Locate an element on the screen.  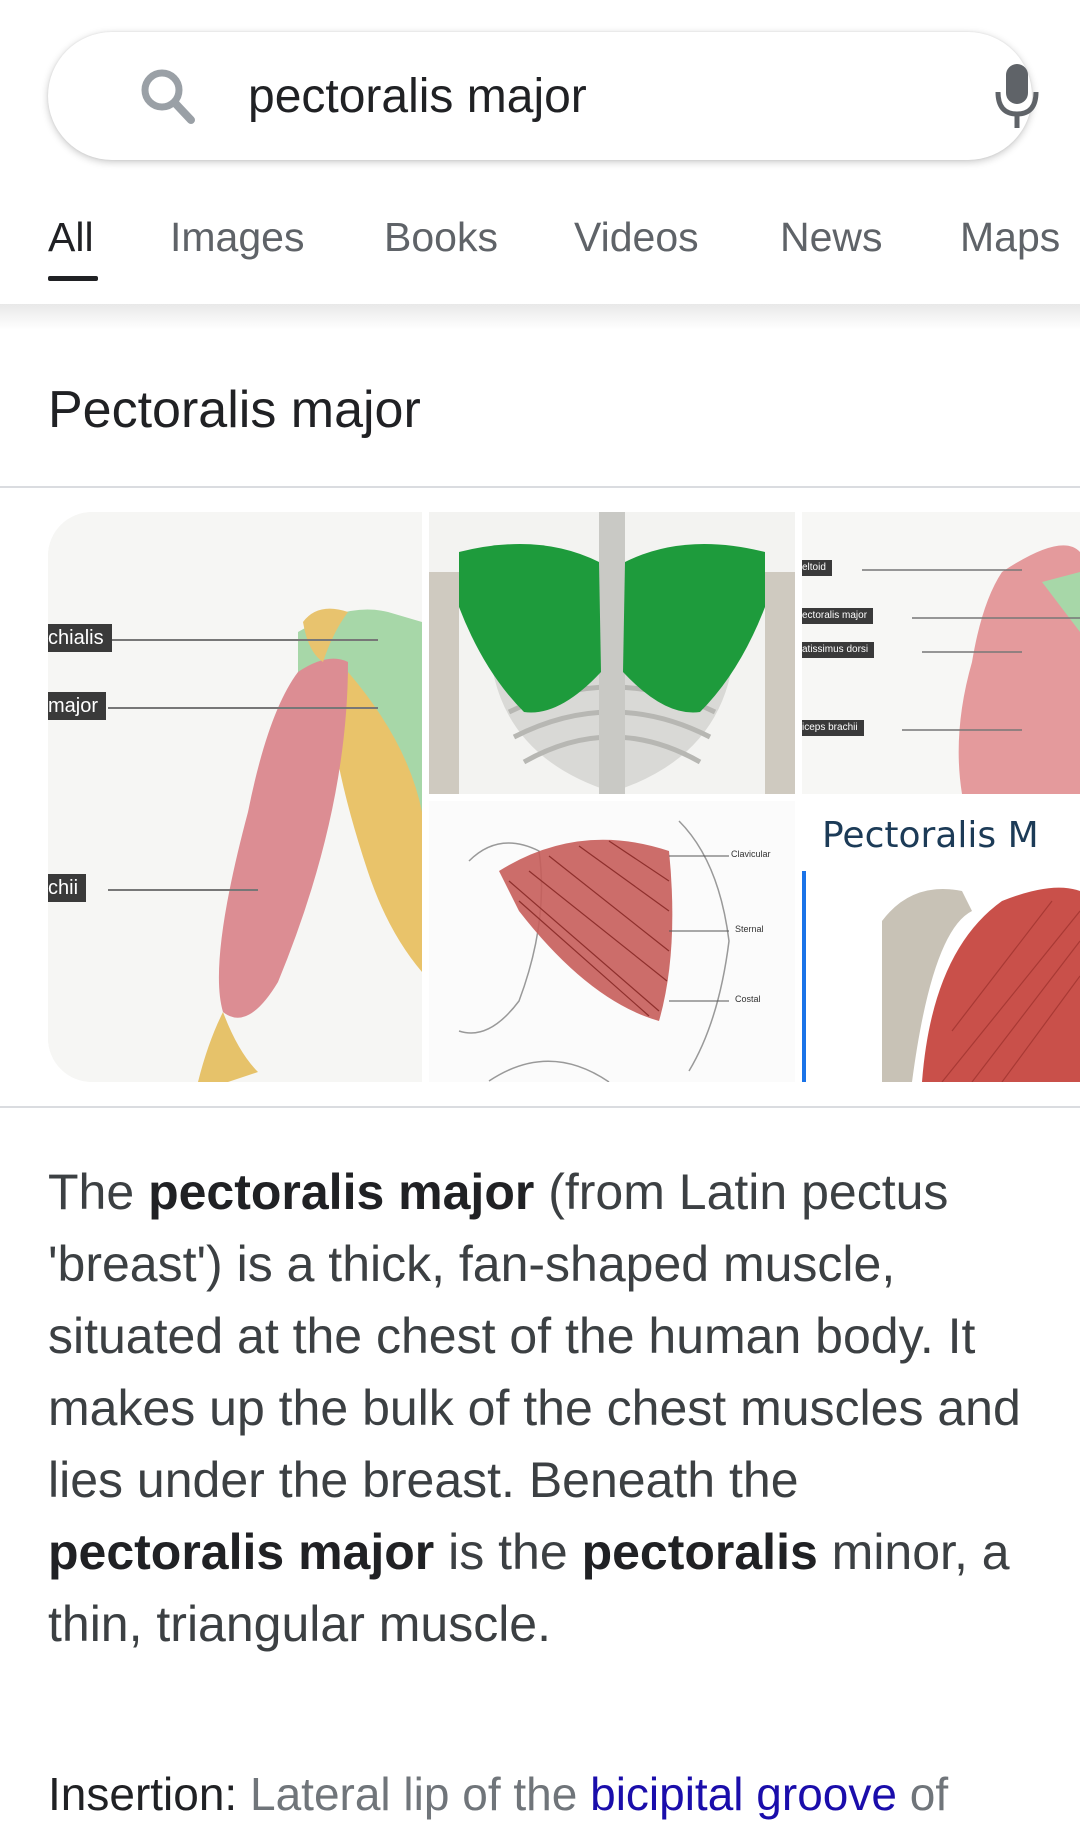
image-tile-ribcage is located at coordinates (612, 653).